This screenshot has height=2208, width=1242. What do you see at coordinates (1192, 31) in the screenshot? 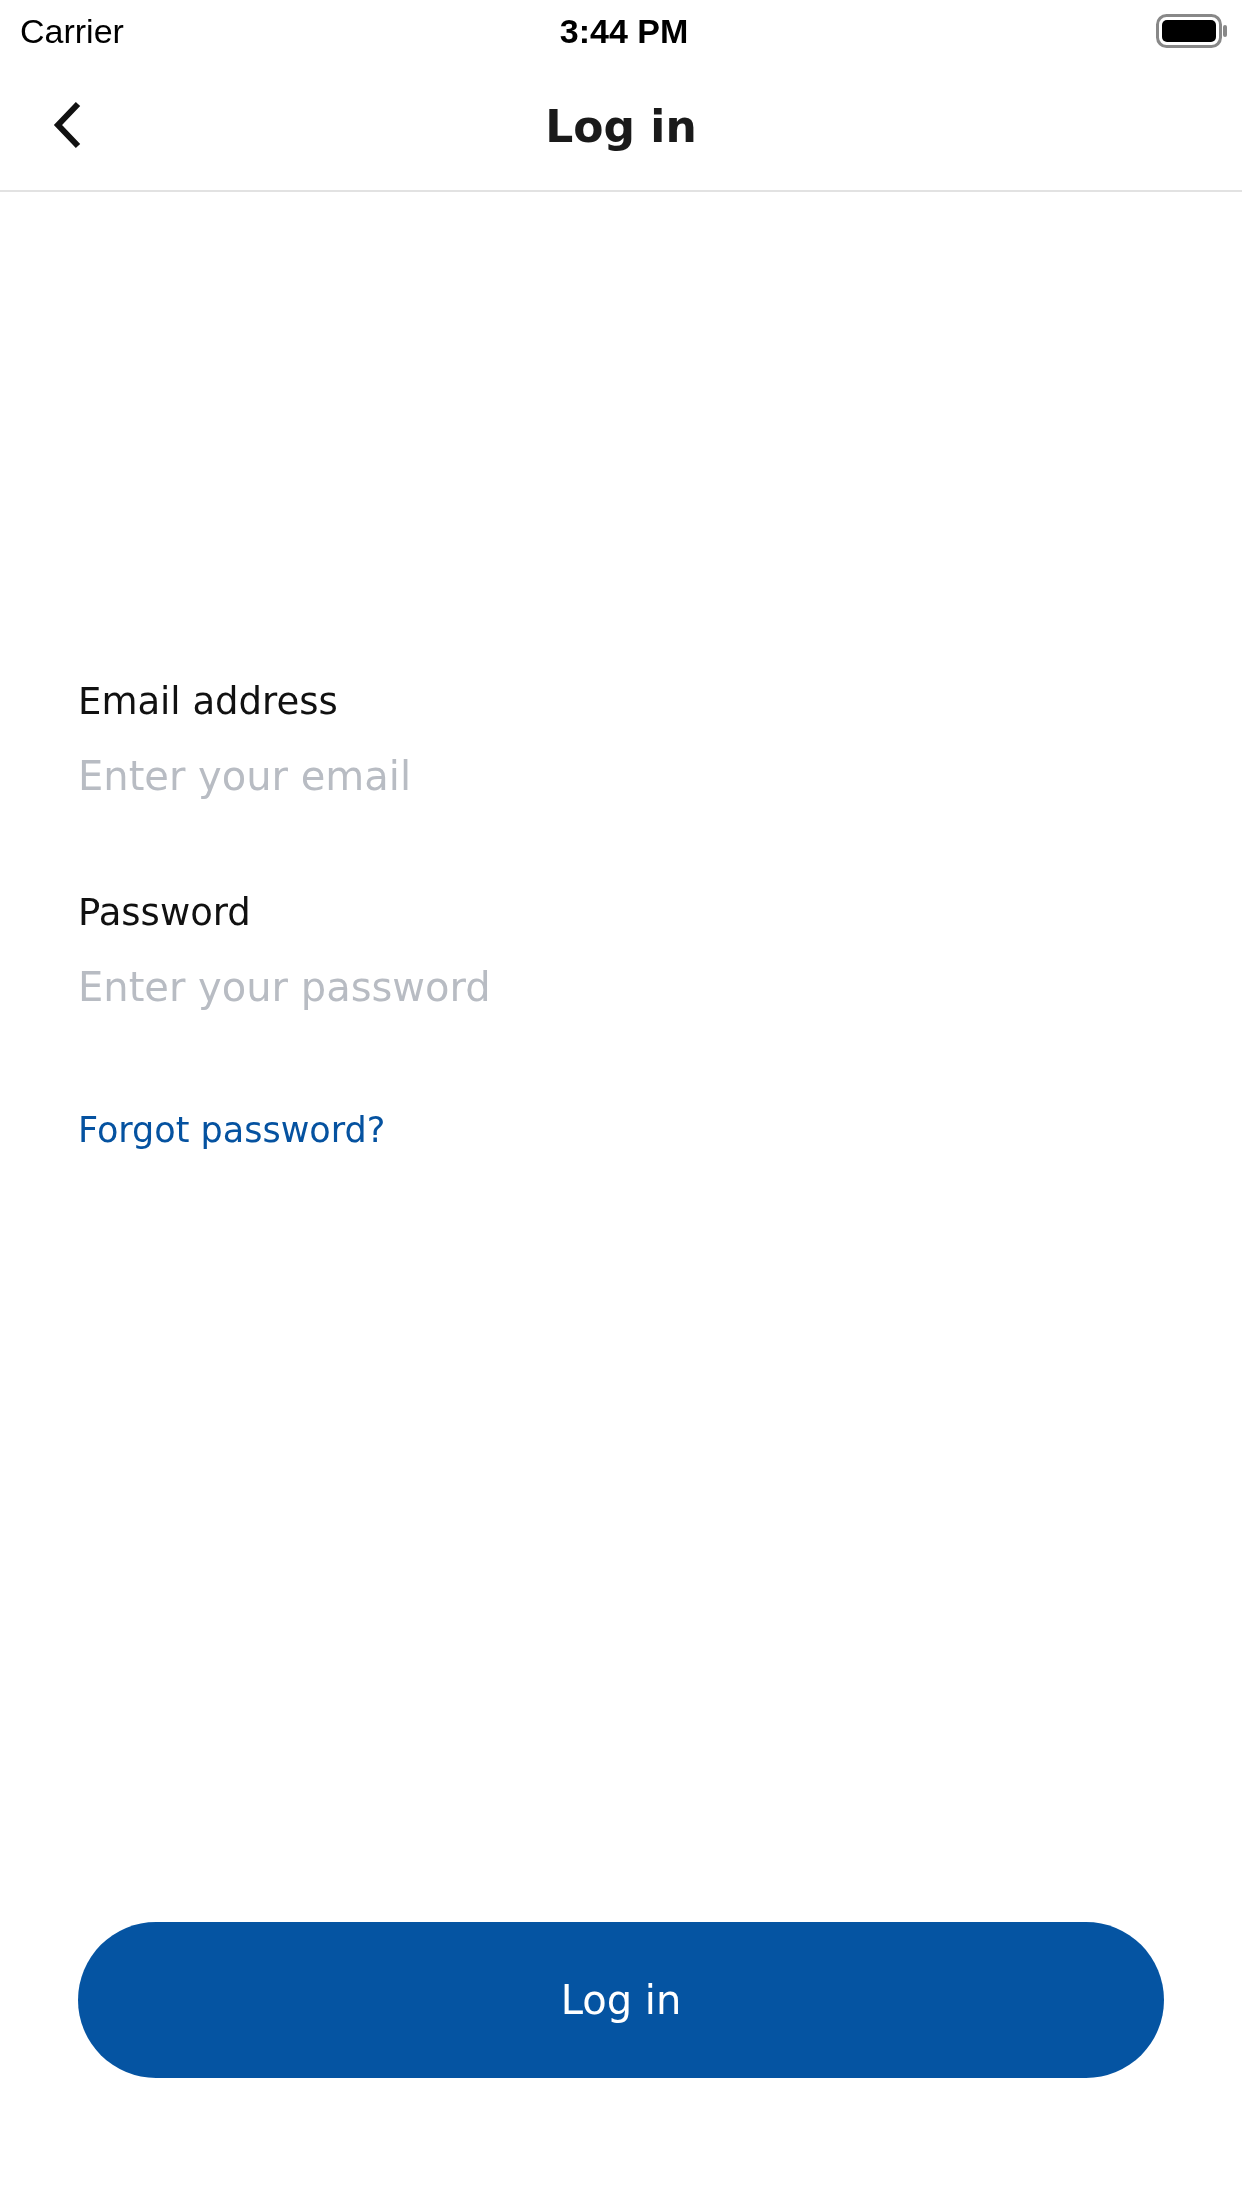
I see `battery-icon` at bounding box center [1192, 31].